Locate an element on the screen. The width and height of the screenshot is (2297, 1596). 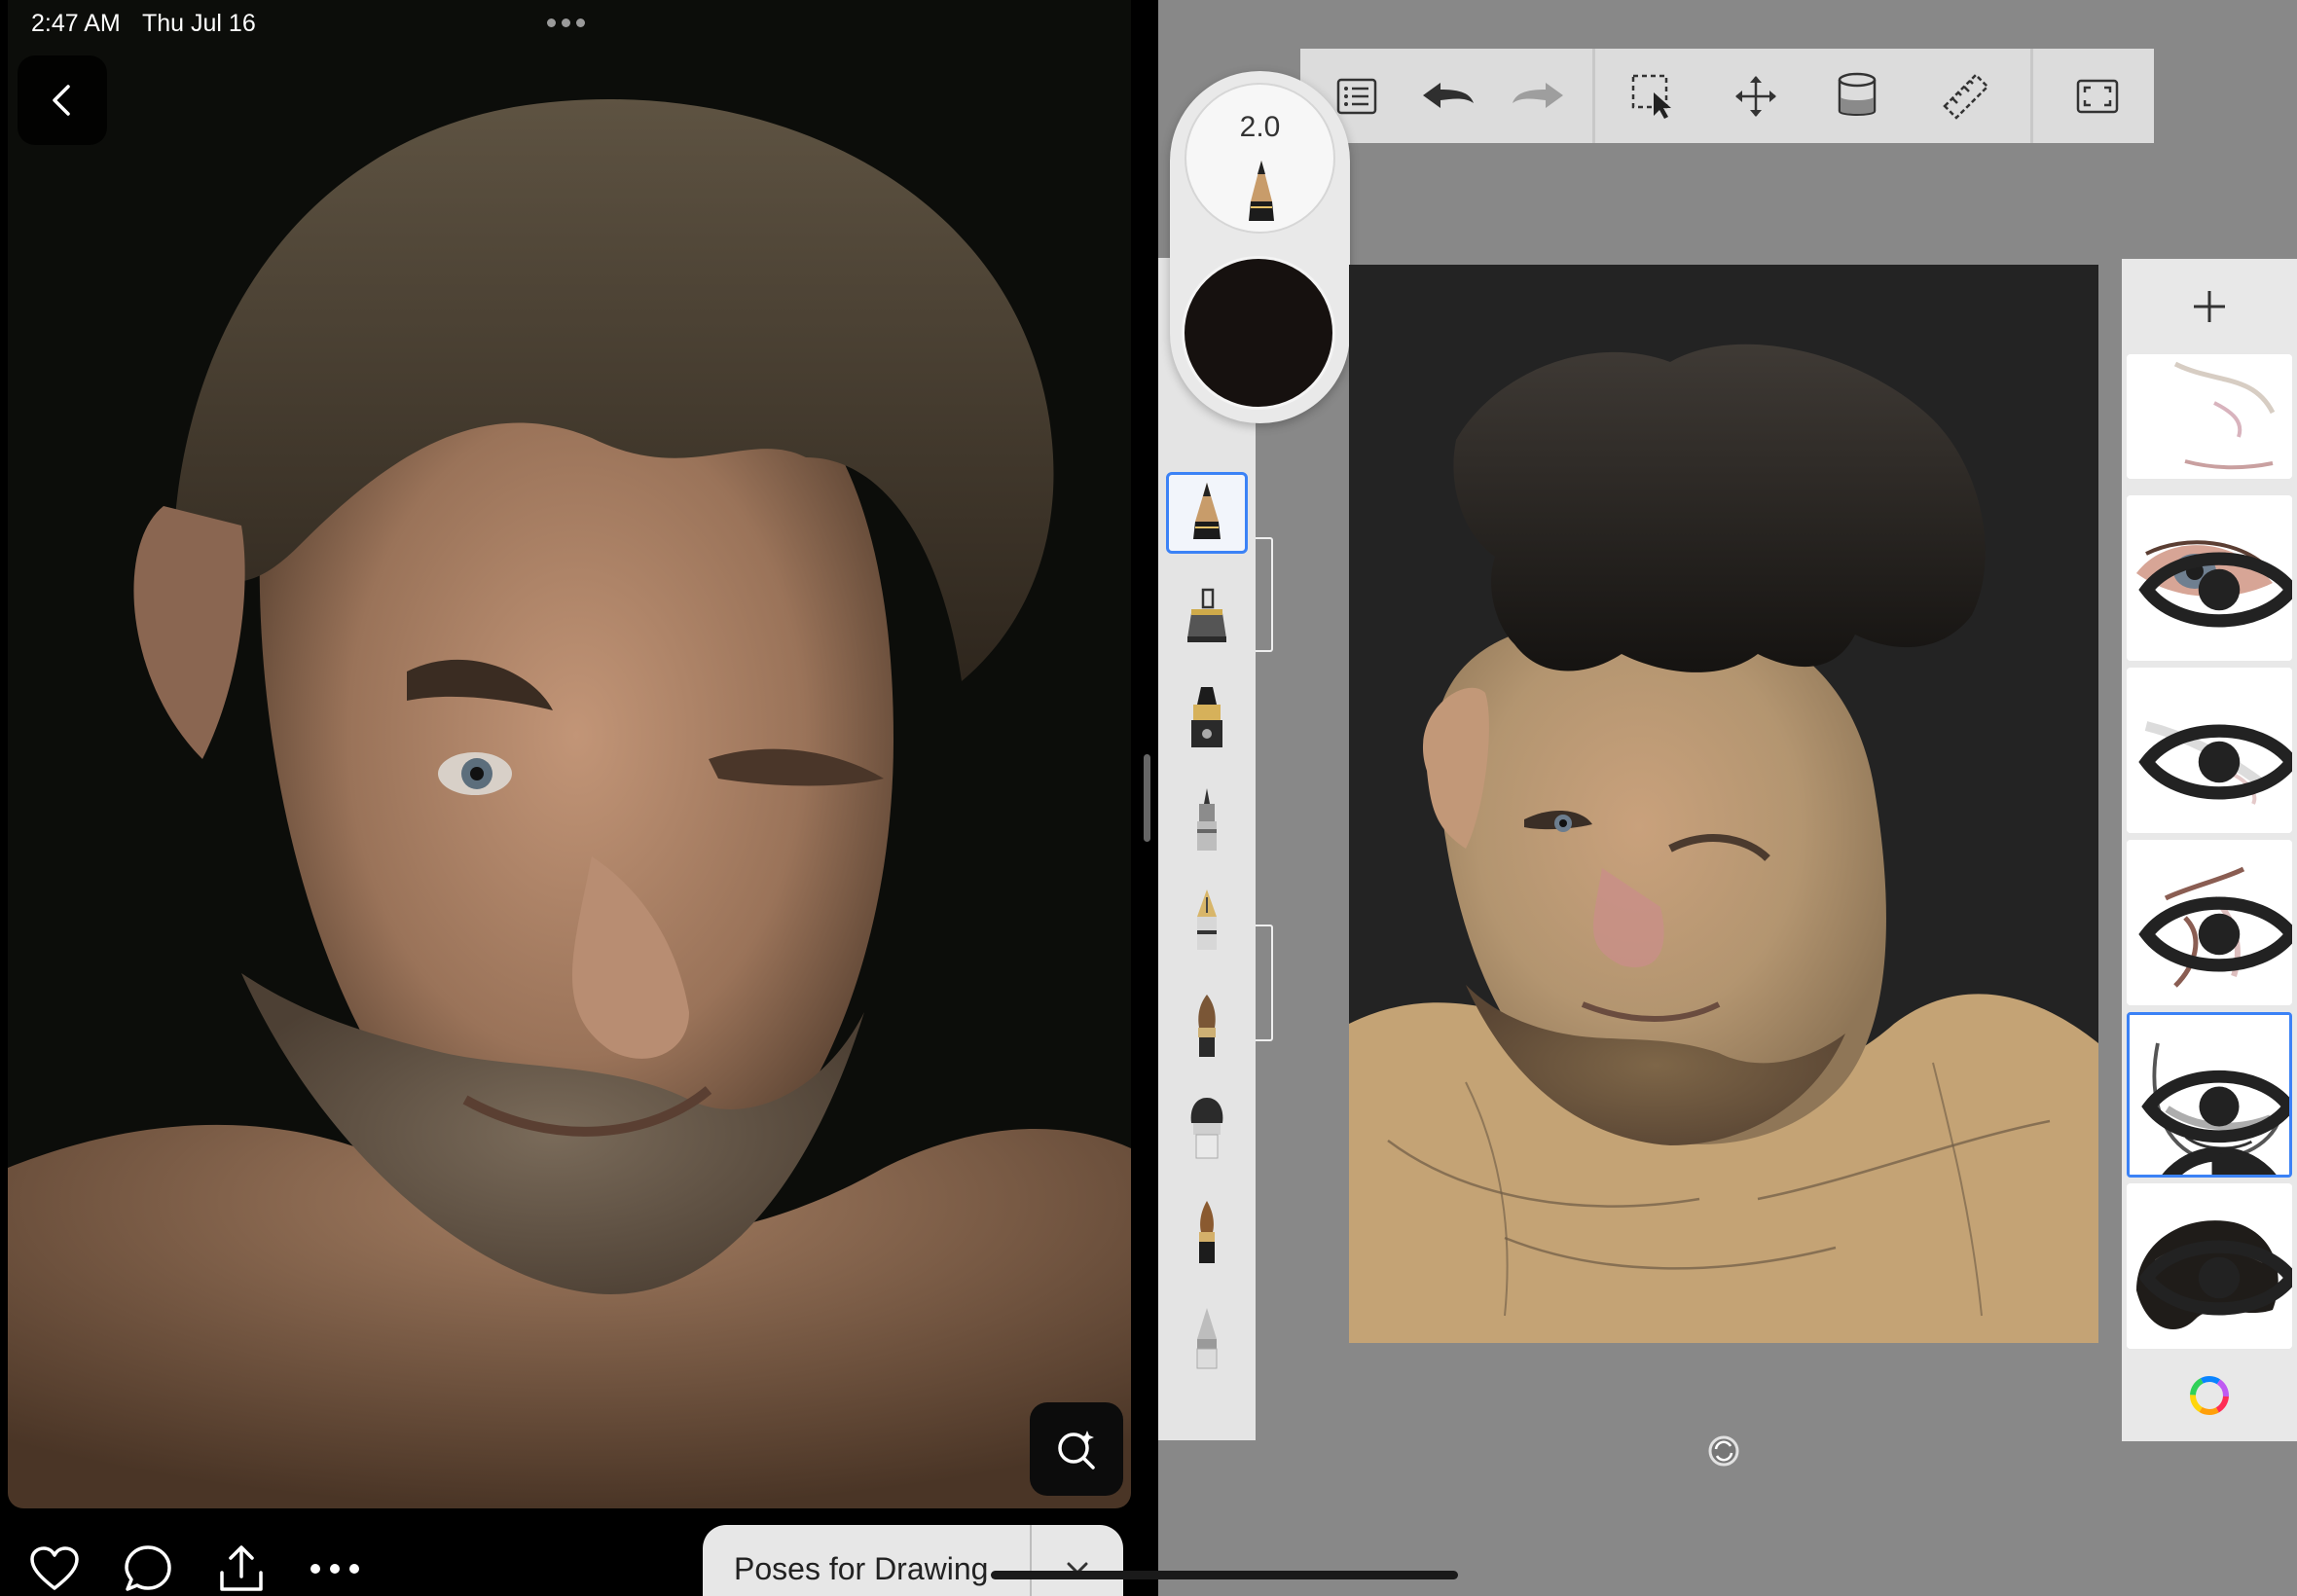
brush-library is located at coordinates (1207, 849).